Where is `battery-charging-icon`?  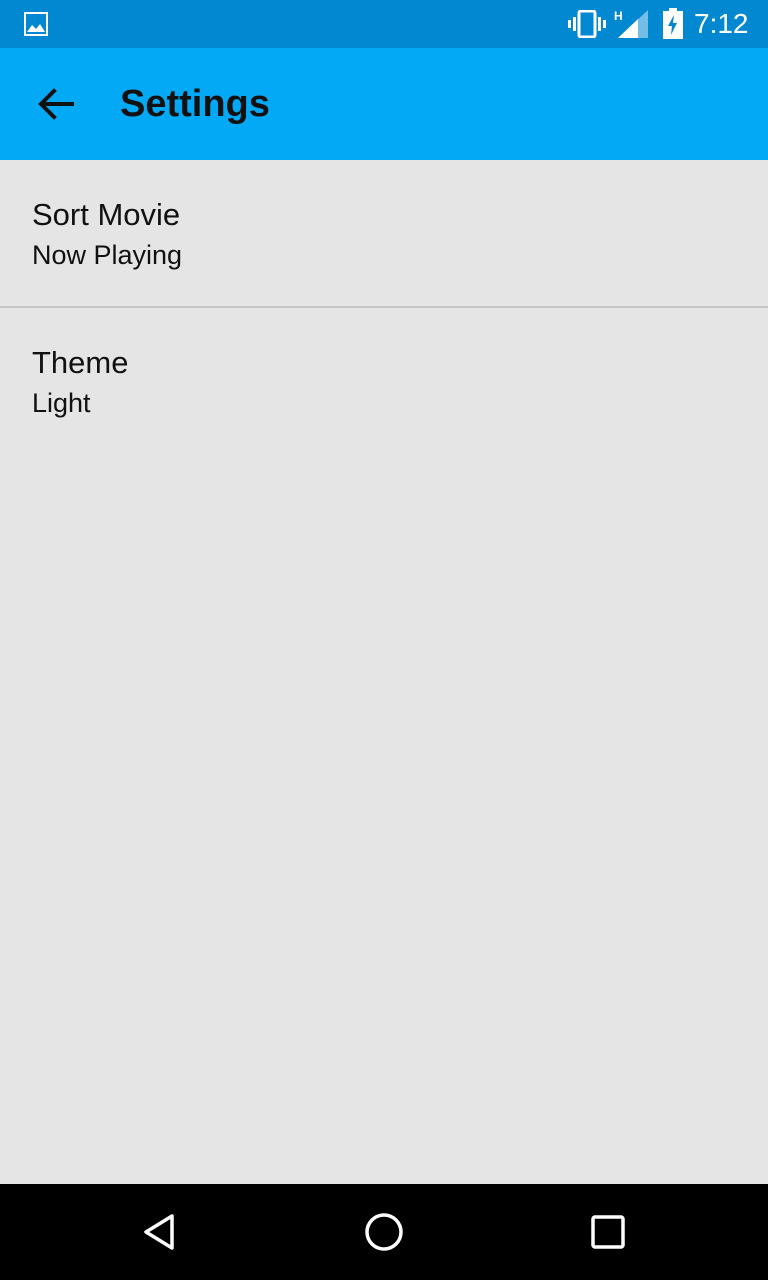 battery-charging-icon is located at coordinates (673, 23).